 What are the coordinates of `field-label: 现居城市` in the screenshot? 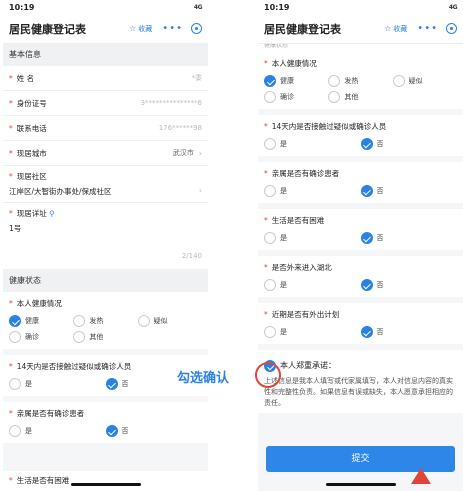 It's located at (31, 153).